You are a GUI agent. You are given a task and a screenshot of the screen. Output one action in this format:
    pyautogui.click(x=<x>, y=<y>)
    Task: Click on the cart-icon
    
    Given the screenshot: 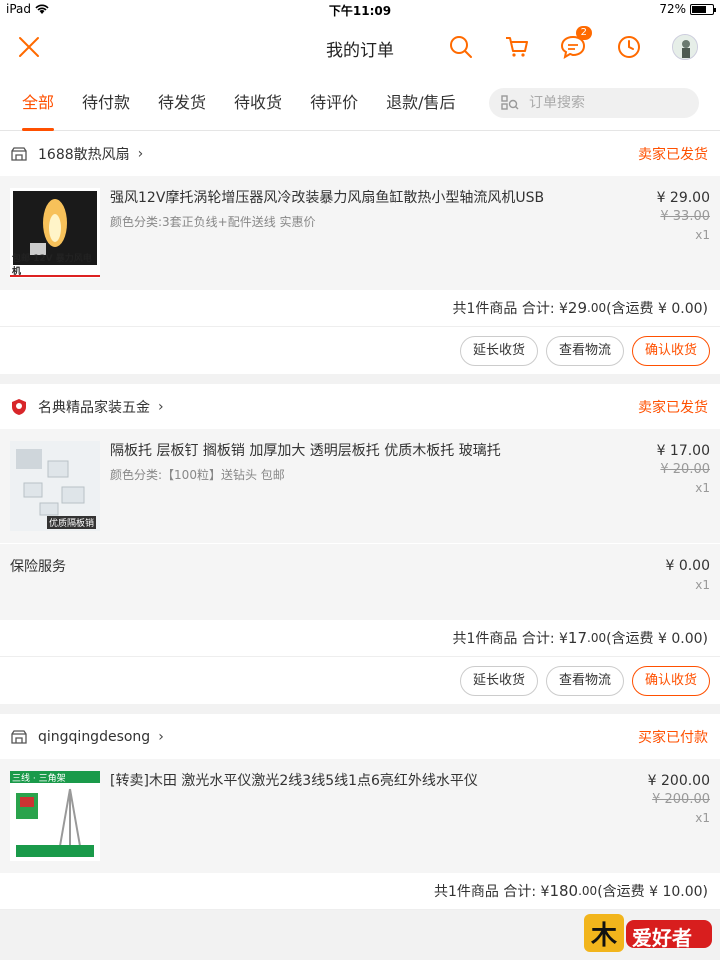 What is the action you would take?
    pyautogui.click(x=517, y=47)
    